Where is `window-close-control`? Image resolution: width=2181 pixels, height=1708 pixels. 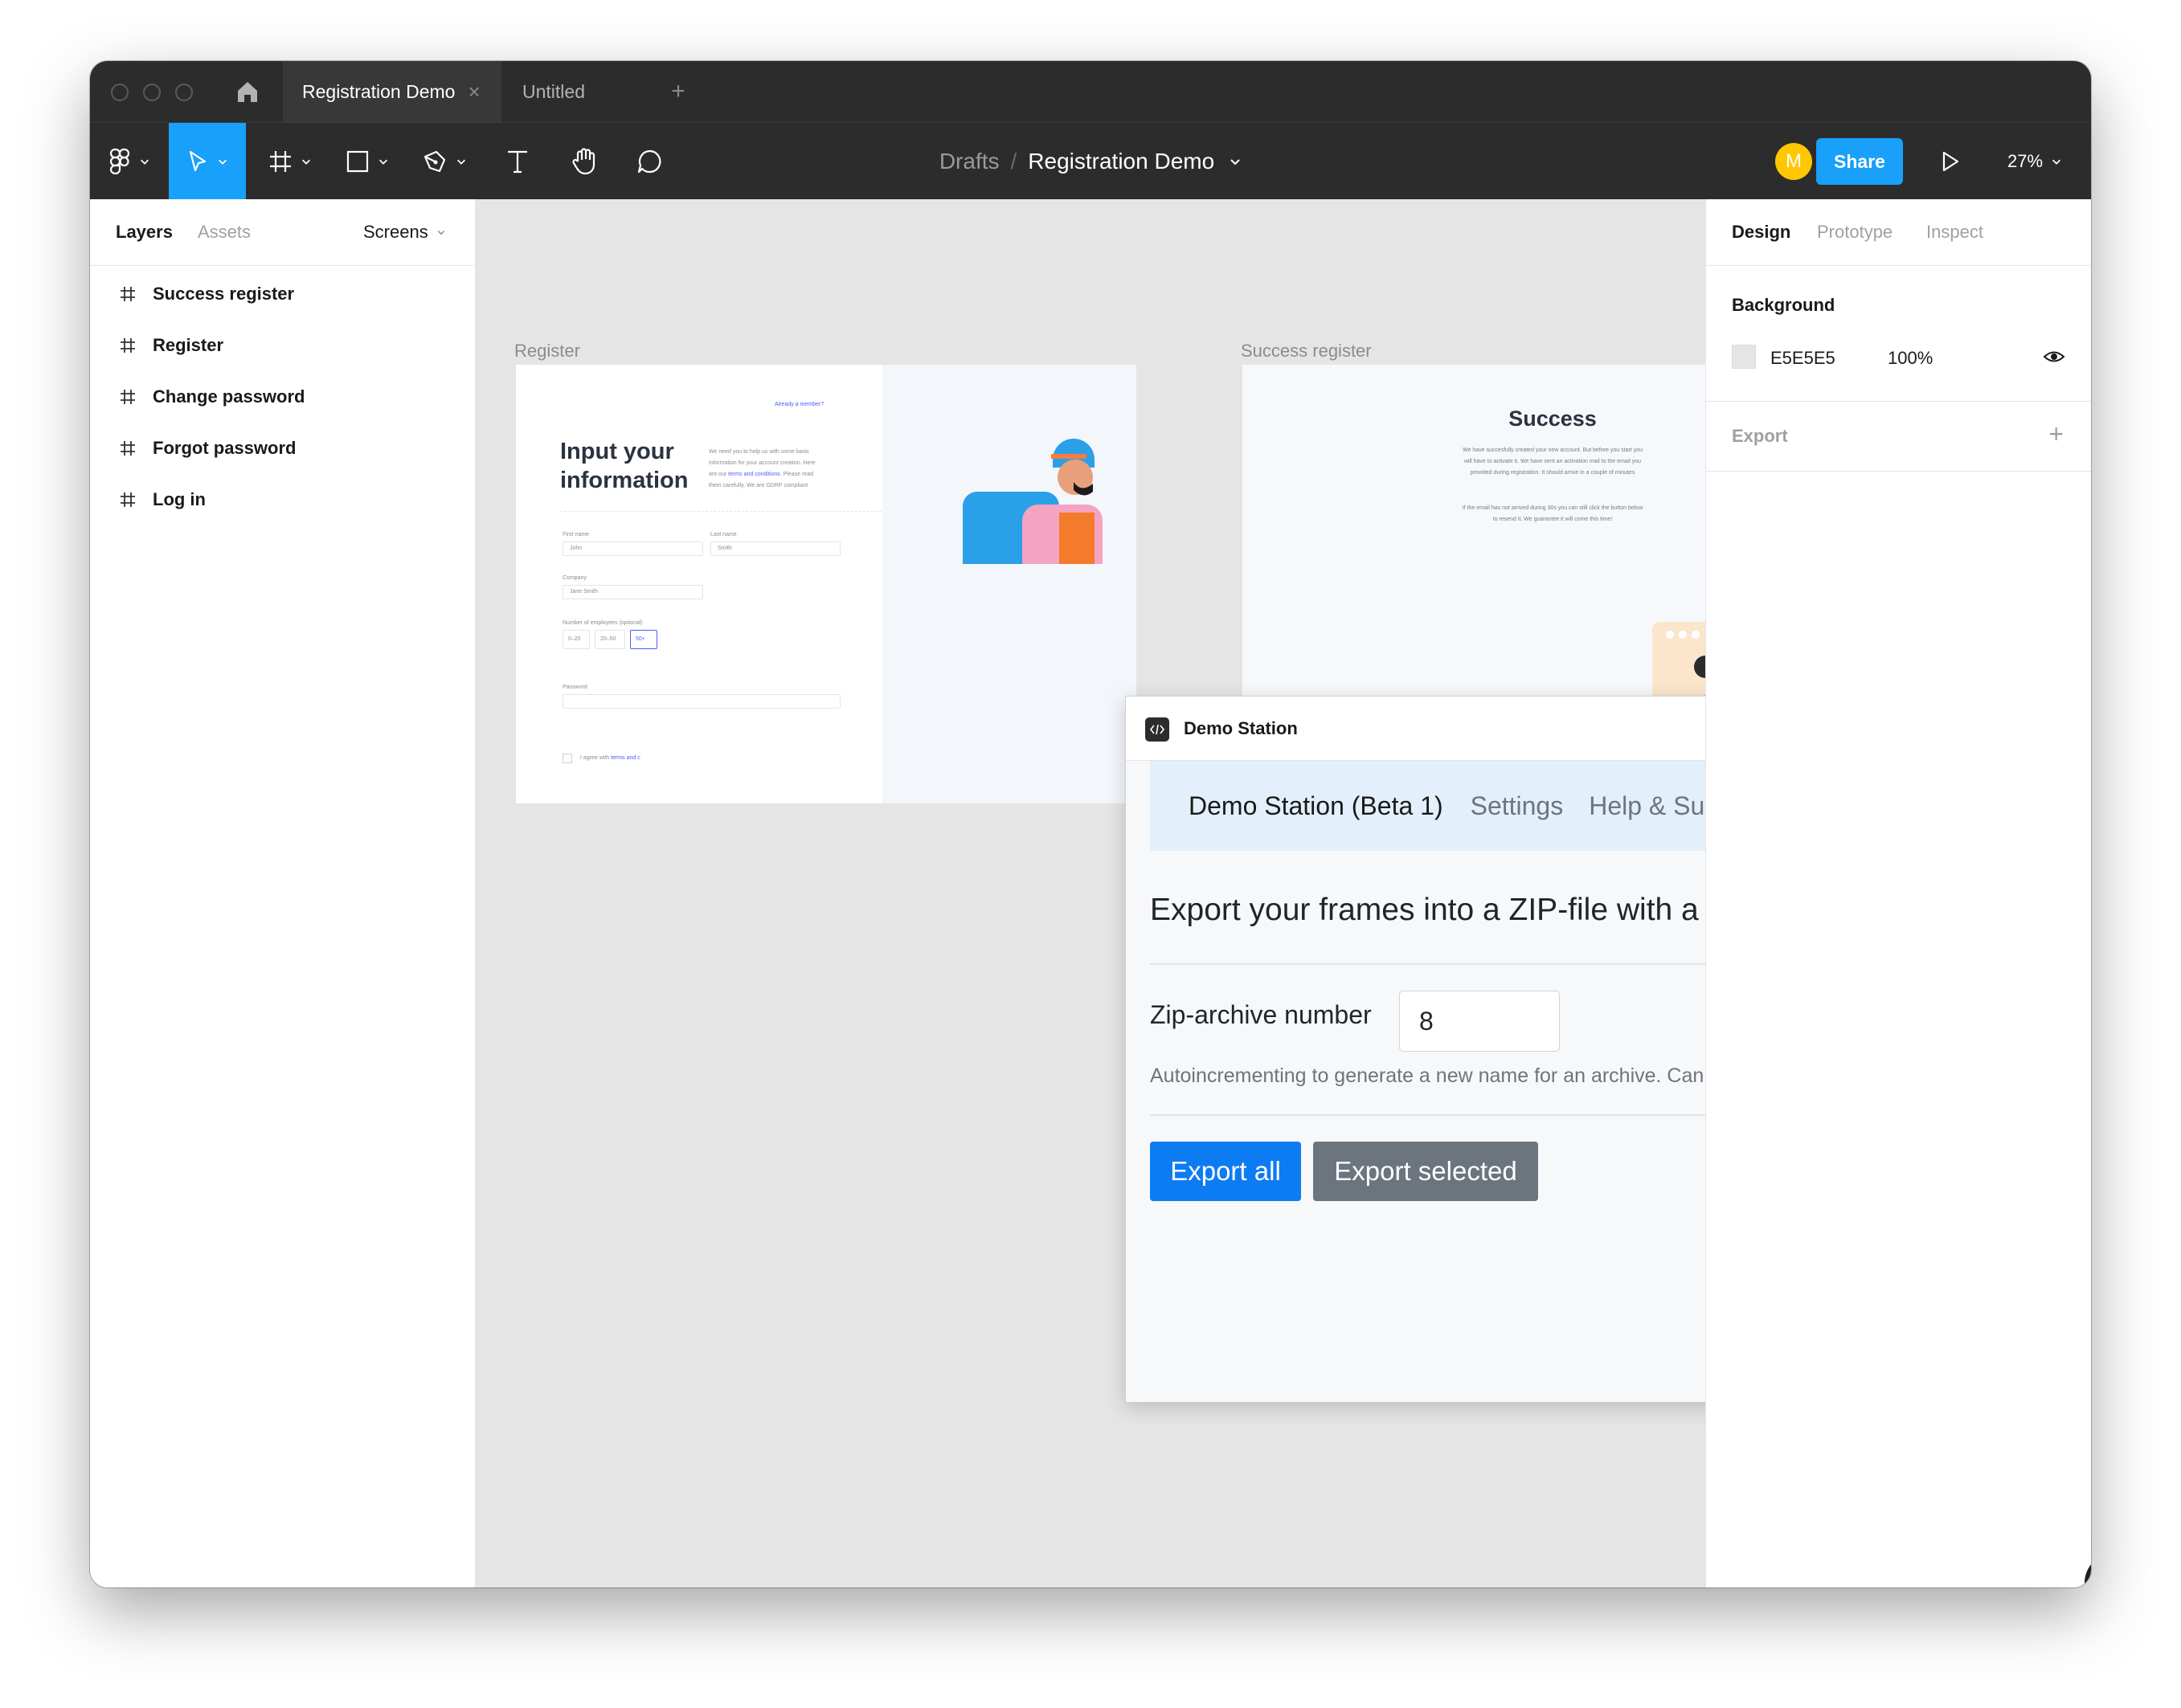 window-close-control is located at coordinates (120, 92).